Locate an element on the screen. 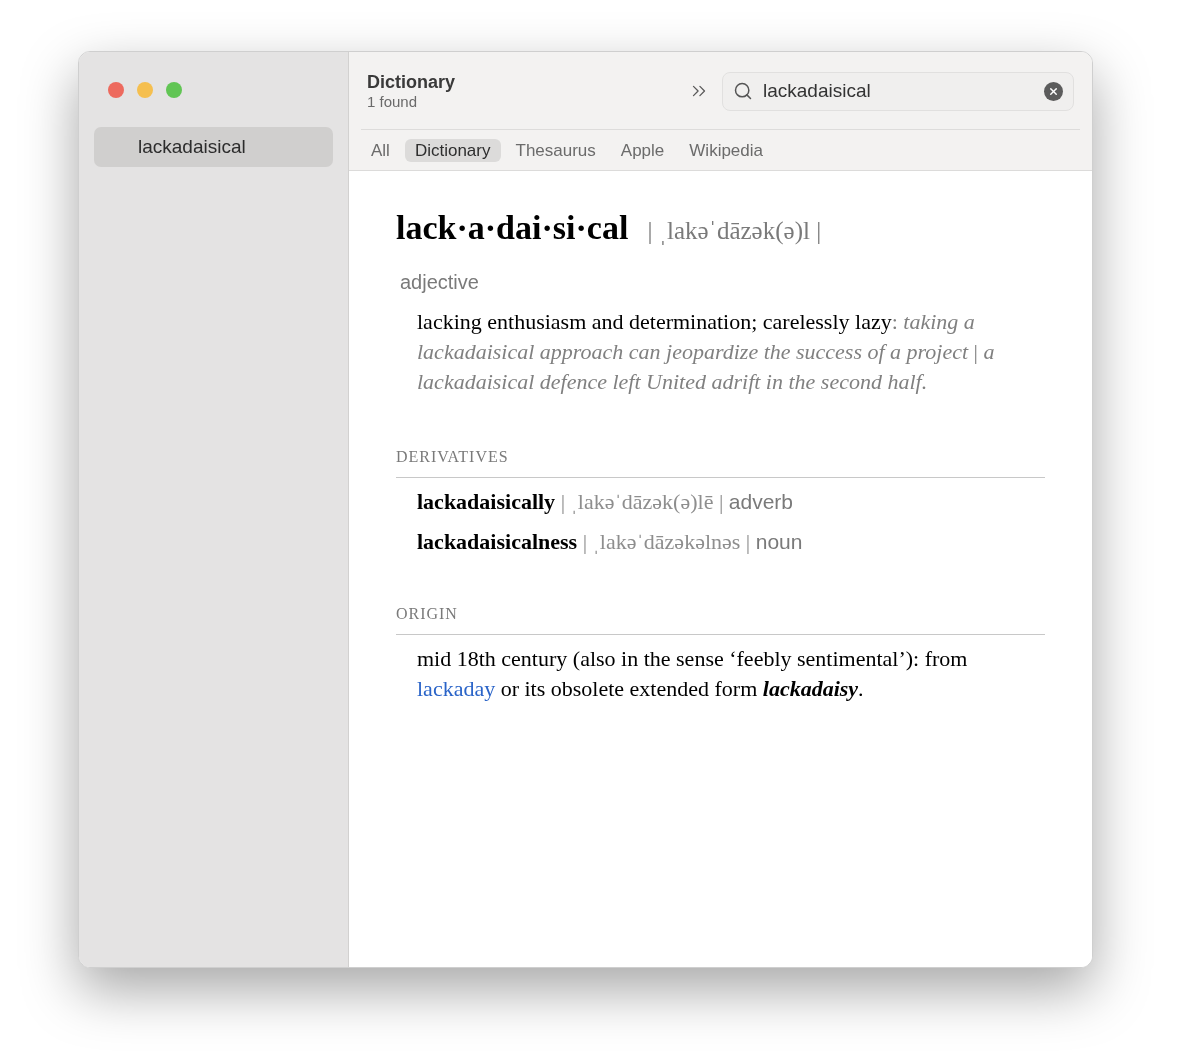  part-of-speech: adjective is located at coordinates (439, 281).